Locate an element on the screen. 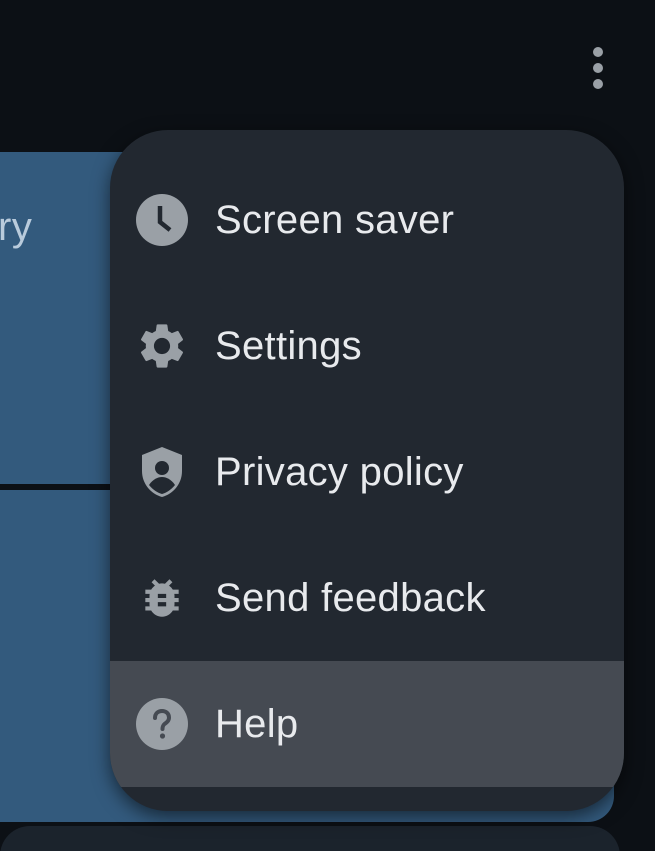 This screenshot has height=851, width=655. menu-item-settings: Settings is located at coordinates (367, 346).